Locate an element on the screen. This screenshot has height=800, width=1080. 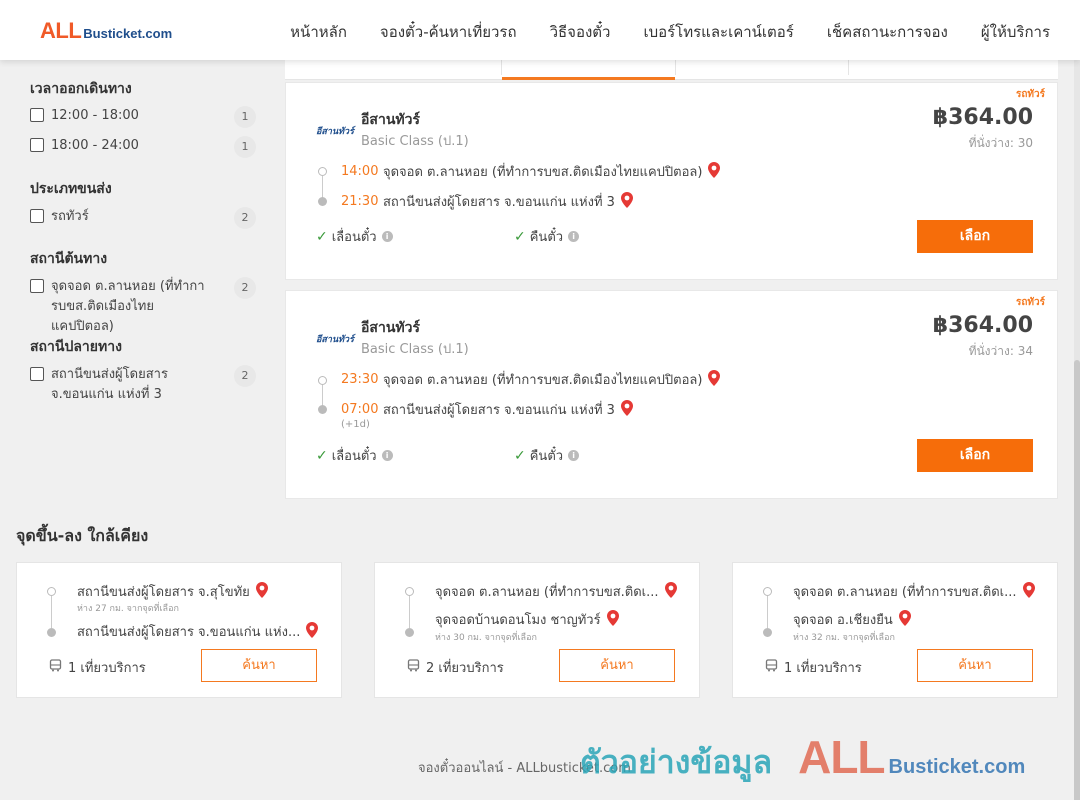
seats-available: ที่นั่งว่าง: 34 is located at coordinates (1000, 351).